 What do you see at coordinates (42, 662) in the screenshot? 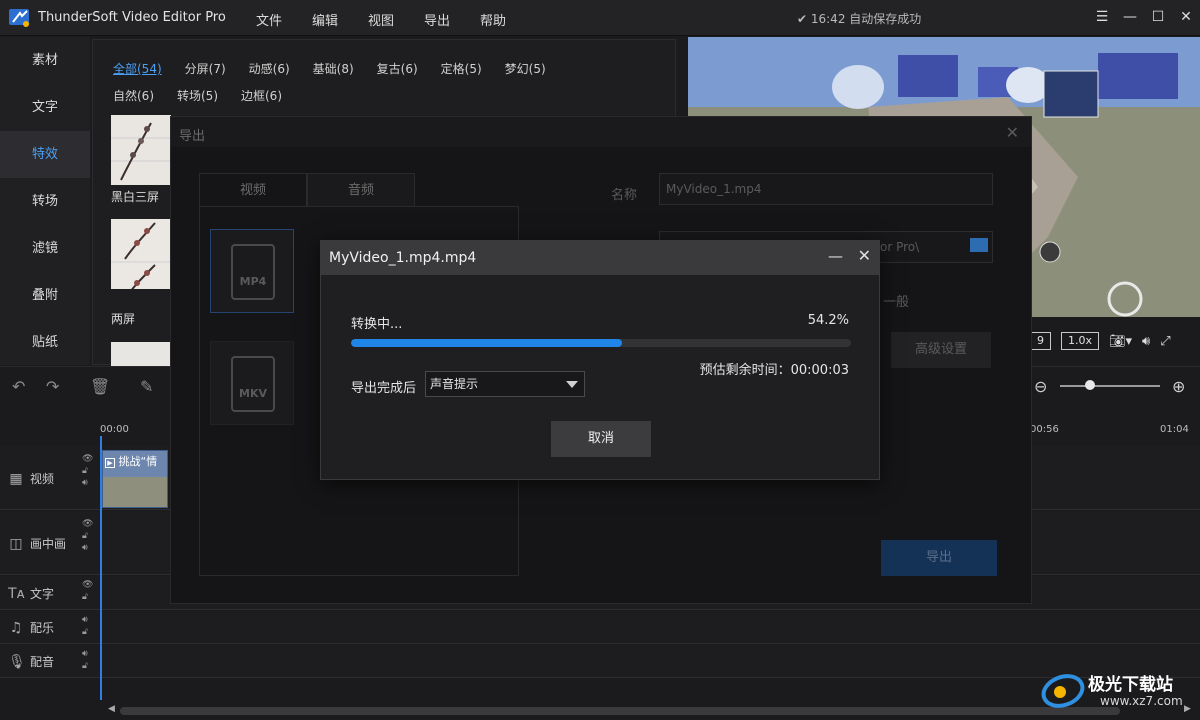
I see `track-label-voiceover: 配音` at bounding box center [42, 662].